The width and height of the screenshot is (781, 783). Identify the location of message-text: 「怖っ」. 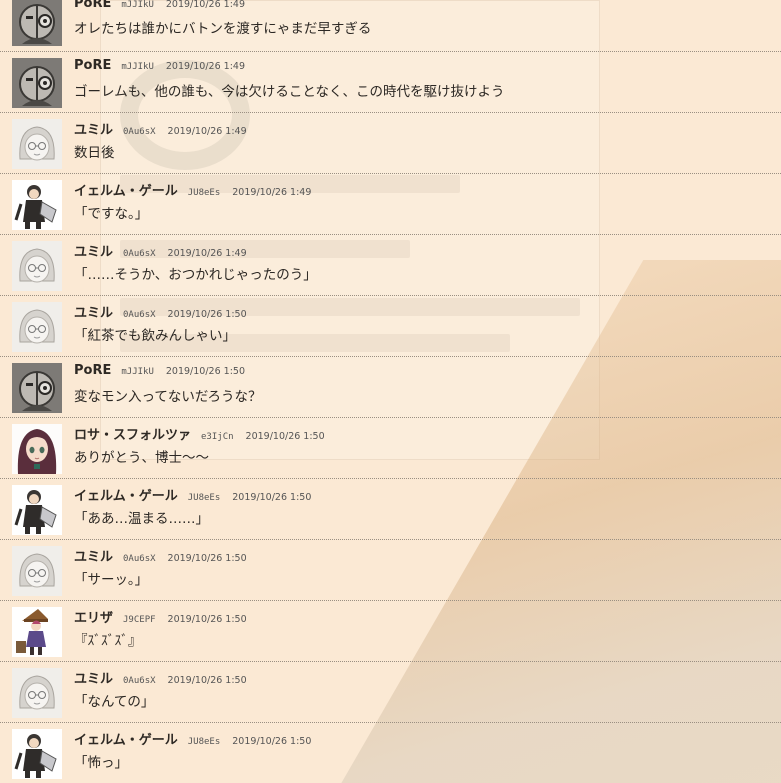
(101, 763).